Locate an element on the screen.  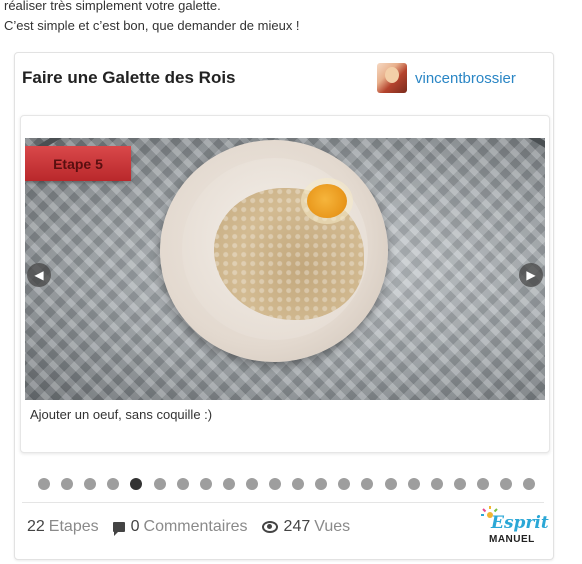
intro-line-1: réaliser très simplement votre galette. is located at coordinates (112, 6).